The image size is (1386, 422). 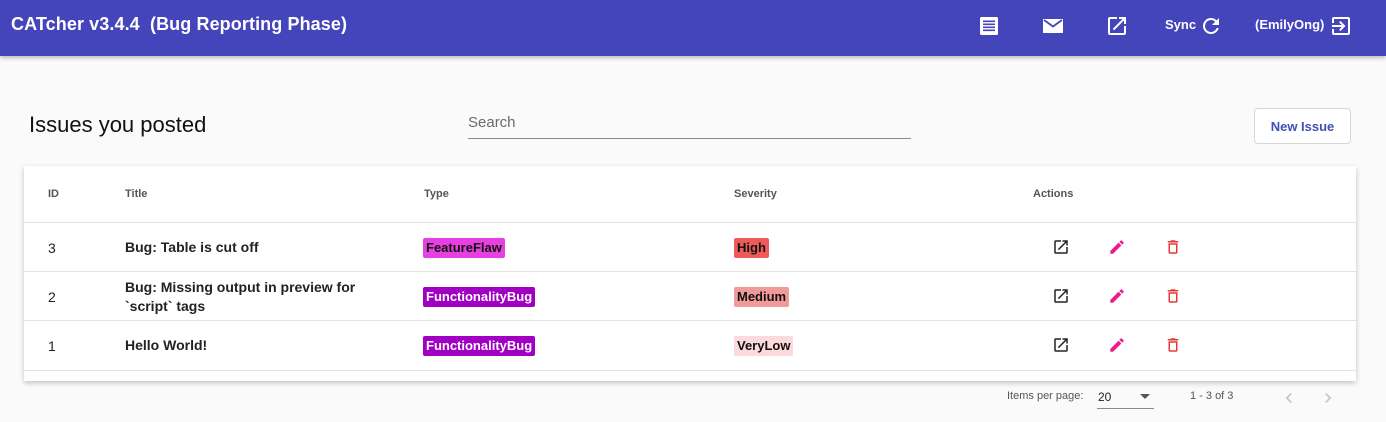 I want to click on severity-label: High, so click(x=751, y=248).